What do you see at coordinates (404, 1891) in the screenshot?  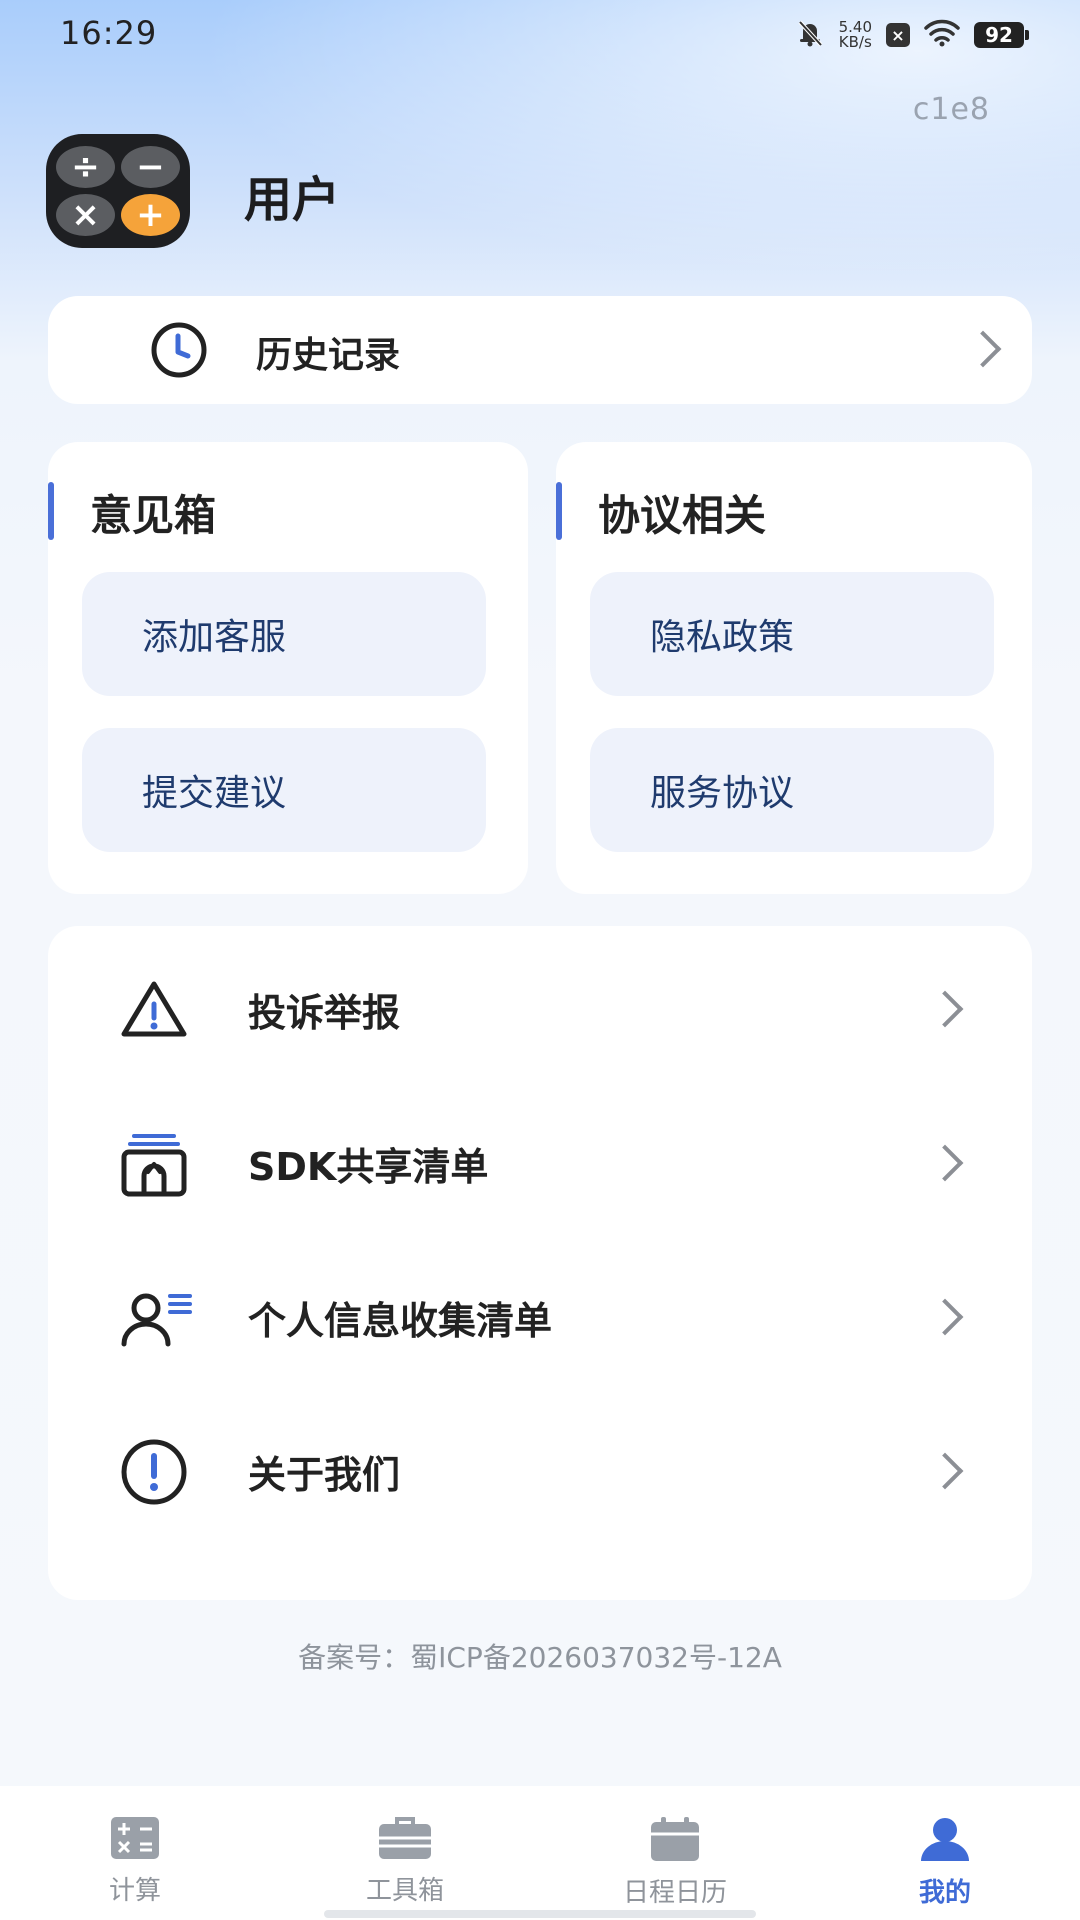 I see `tab-label: 工具箱` at bounding box center [404, 1891].